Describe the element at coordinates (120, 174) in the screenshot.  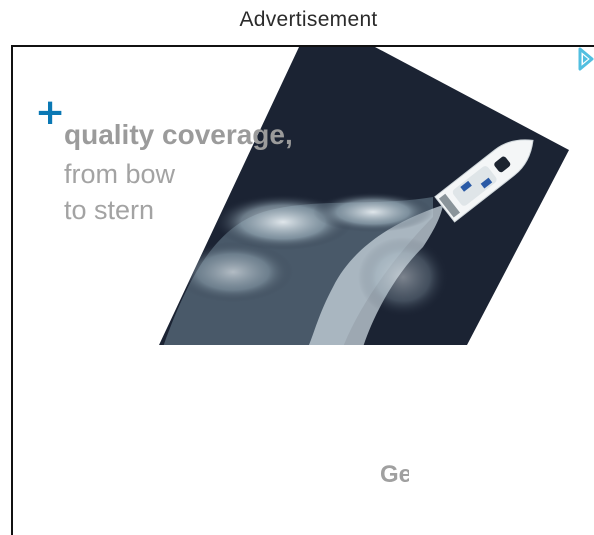
I see `ad-subline-1: from bow` at that location.